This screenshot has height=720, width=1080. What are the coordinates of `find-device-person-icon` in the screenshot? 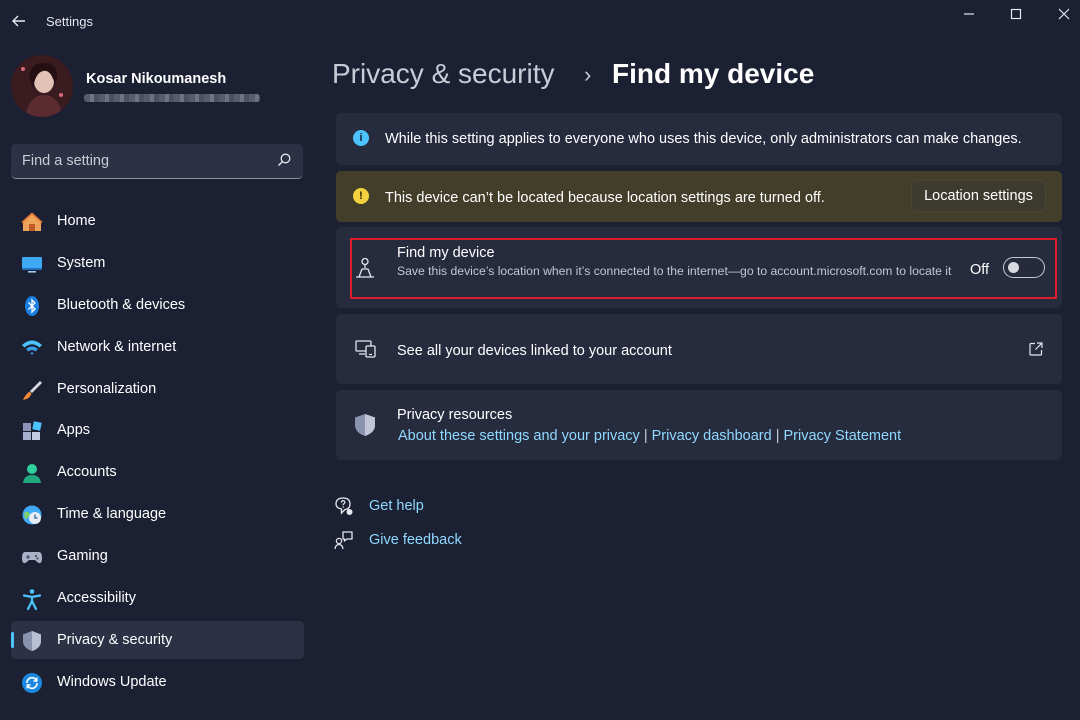 It's located at (365, 267).